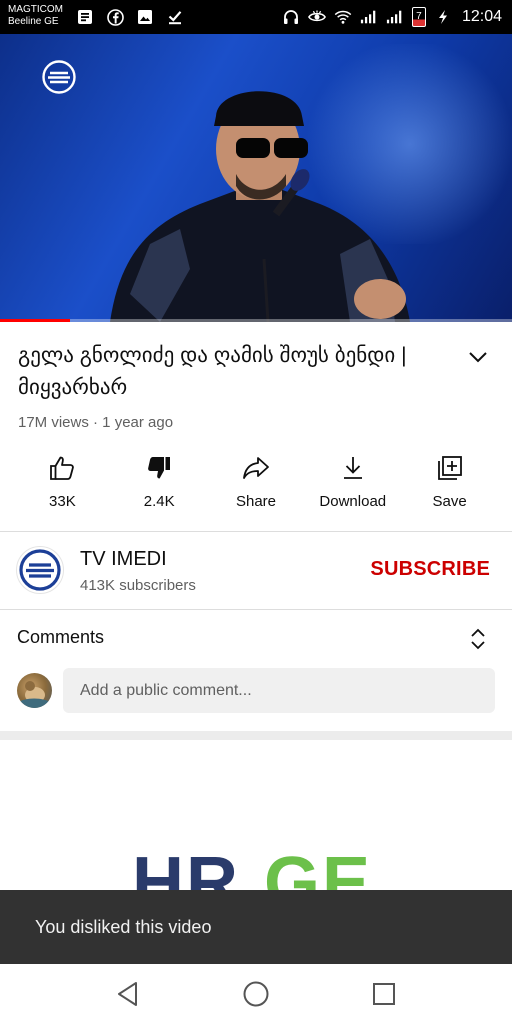  Describe the element at coordinates (123, 559) in the screenshot. I see `channel-name: TV IMEDI` at that location.